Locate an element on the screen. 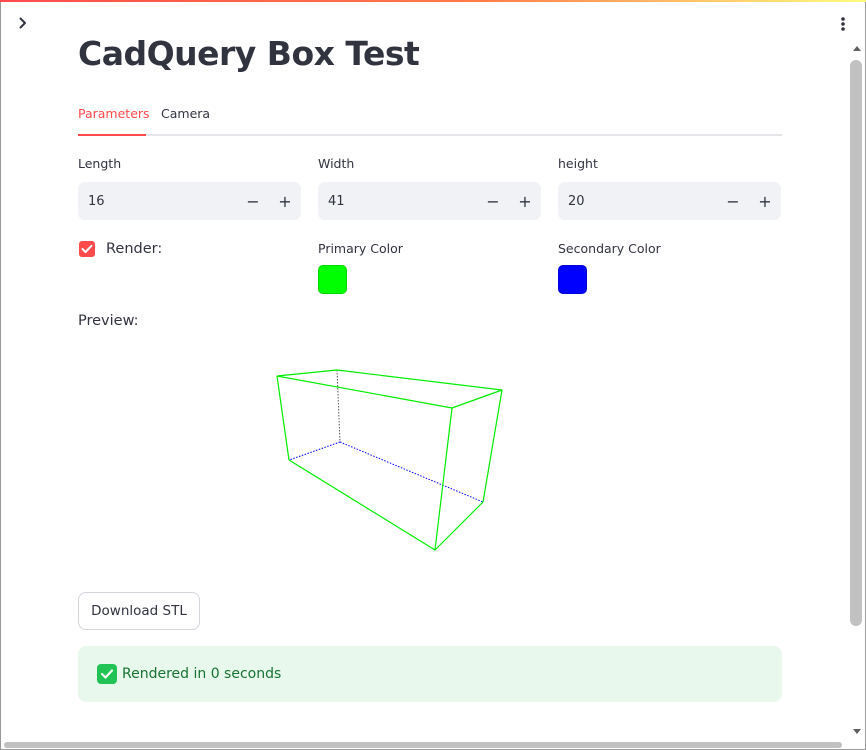 The image size is (866, 750). decoration-bar is located at coordinates (433, 1).